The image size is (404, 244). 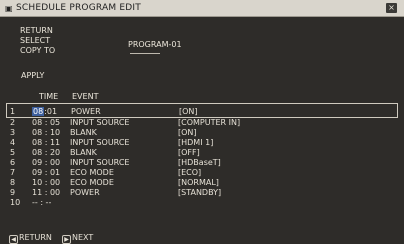 I want to click on row-number: 9, so click(x=13, y=192).